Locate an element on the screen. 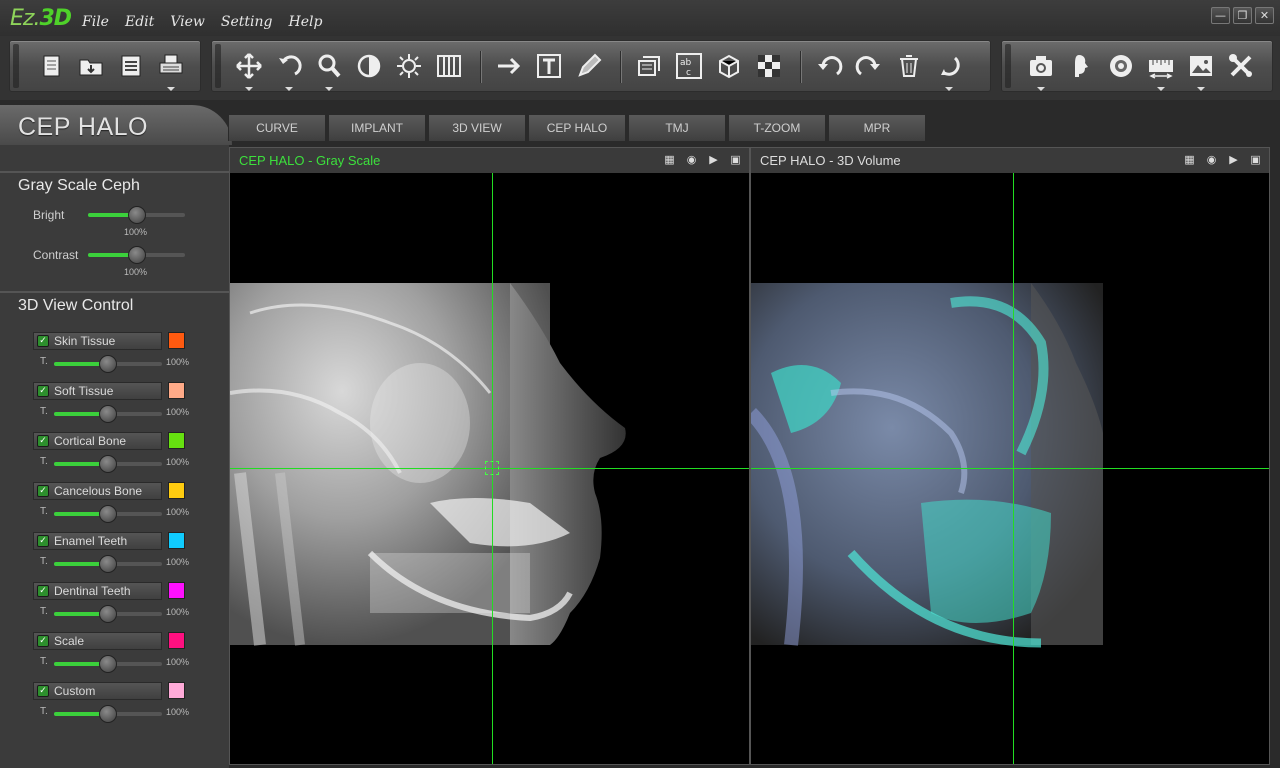 Image resolution: width=1280 pixels, height=768 pixels. layer-toggle: ✓ Scale is located at coordinates (97, 641).